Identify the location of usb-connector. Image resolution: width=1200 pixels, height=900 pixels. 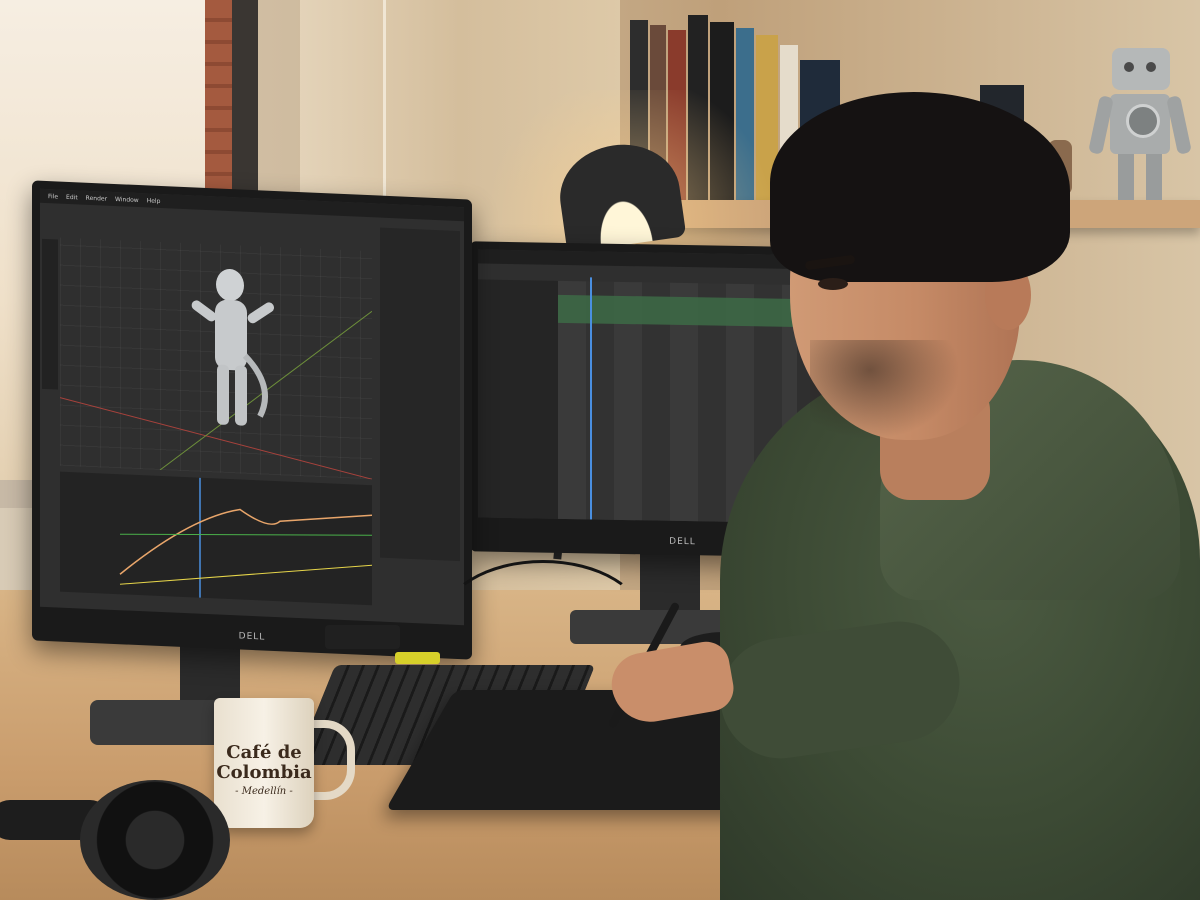
(417, 658).